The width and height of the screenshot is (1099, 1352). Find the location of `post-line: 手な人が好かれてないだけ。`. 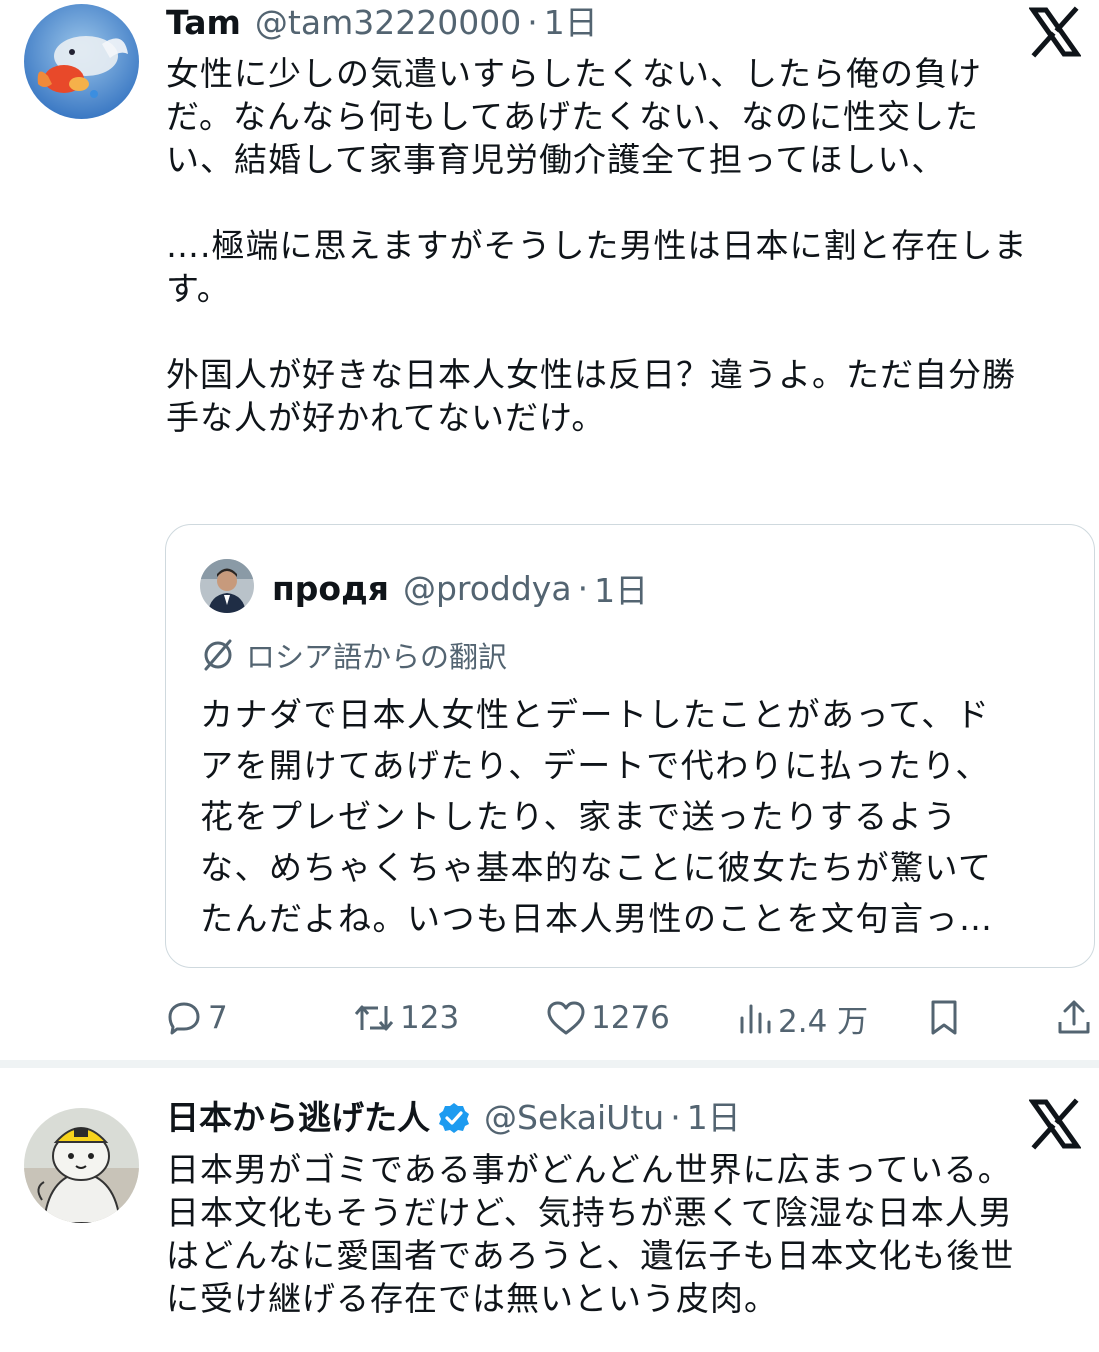

post-line: 手な人が好かれてないだけ。 is located at coordinates (386, 417).